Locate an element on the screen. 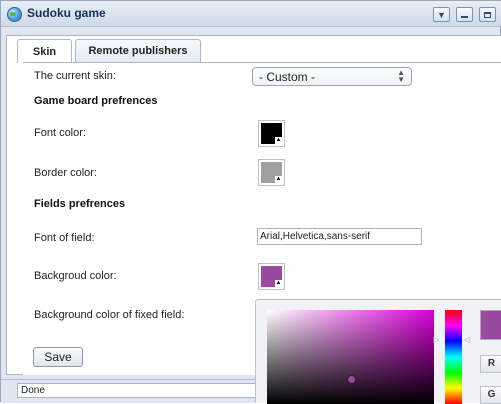 The height and width of the screenshot is (404, 501). hue-slider is located at coordinates (453, 357).